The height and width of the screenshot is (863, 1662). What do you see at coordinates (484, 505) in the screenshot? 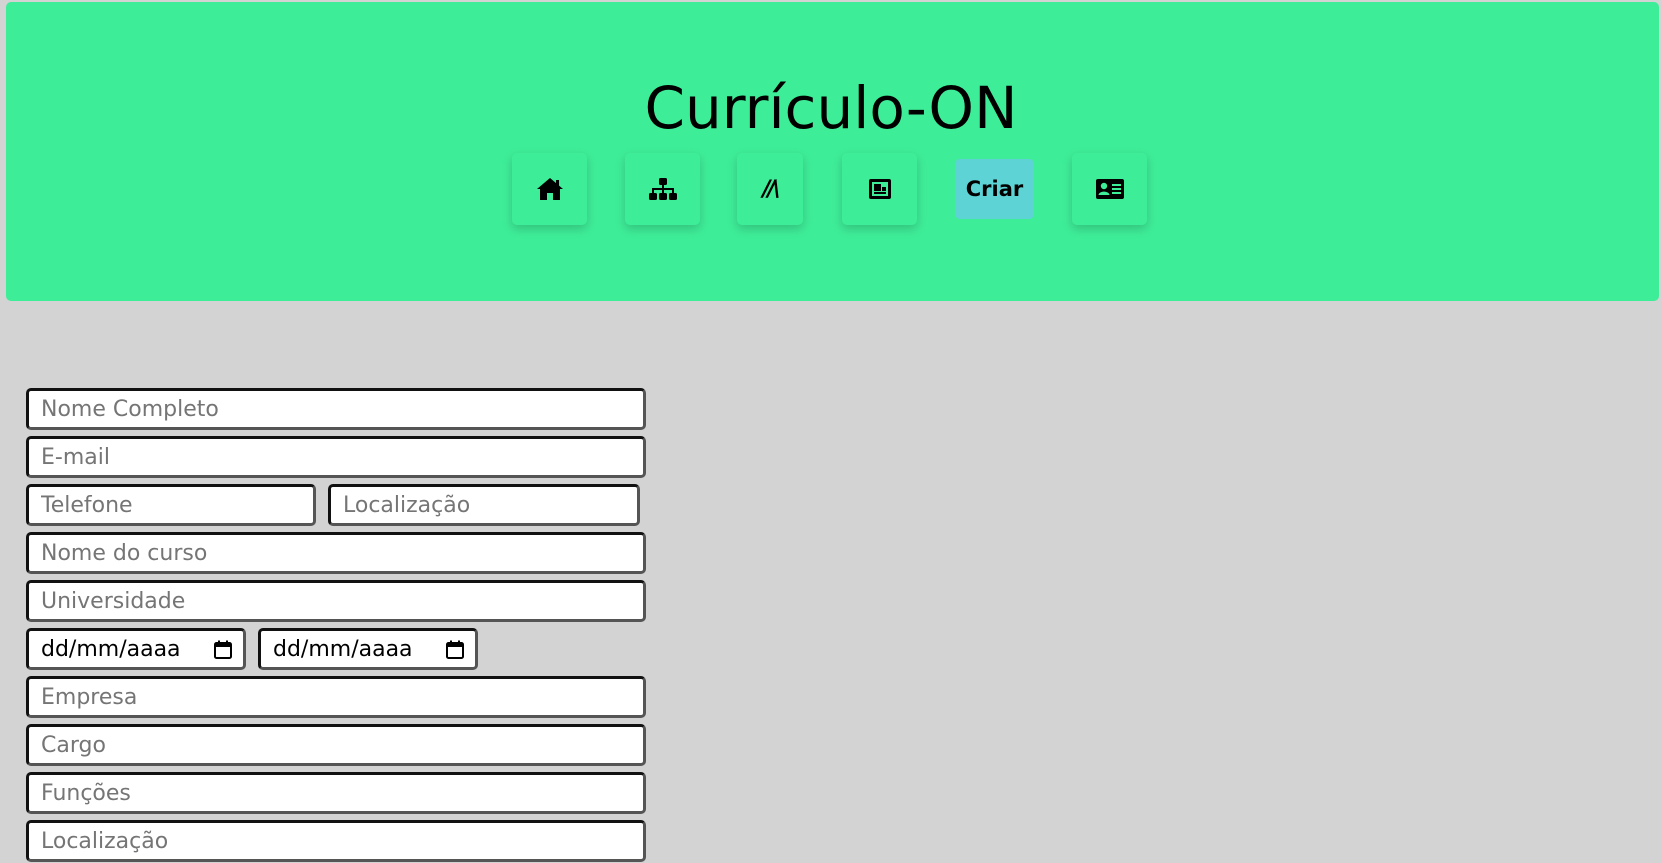
I see `location-input` at bounding box center [484, 505].